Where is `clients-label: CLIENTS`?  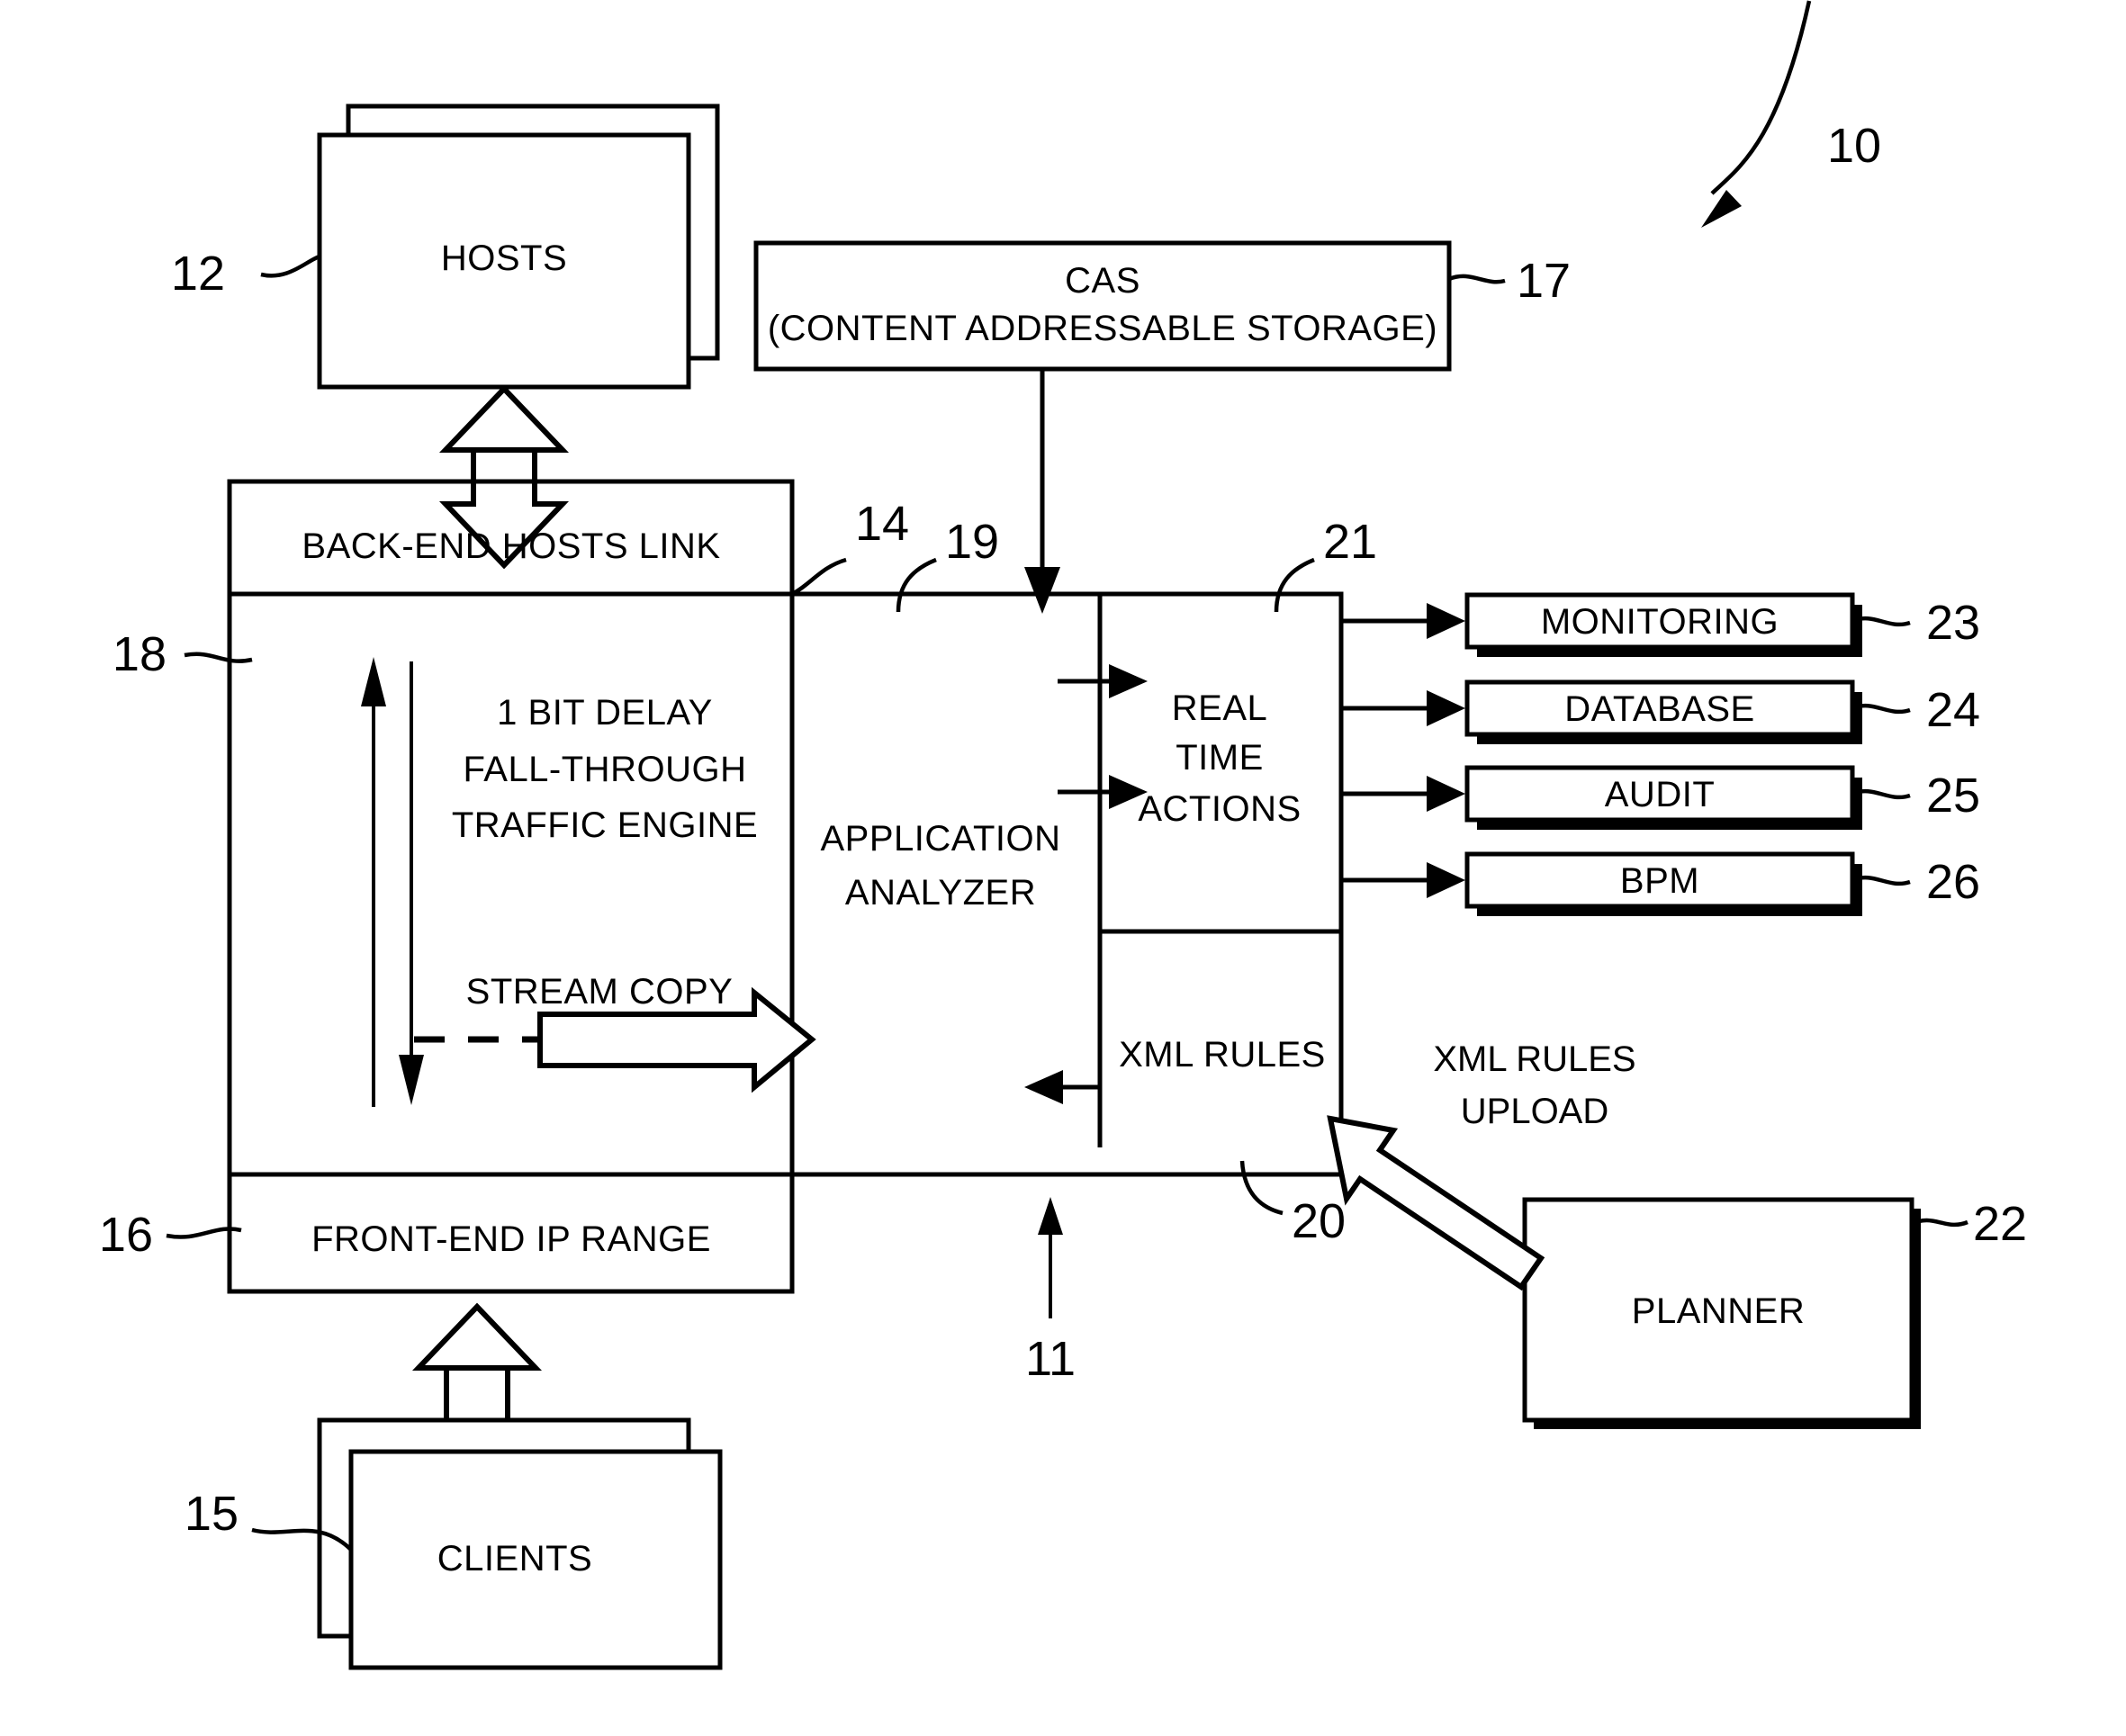 clients-label: CLIENTS is located at coordinates (514, 1559).